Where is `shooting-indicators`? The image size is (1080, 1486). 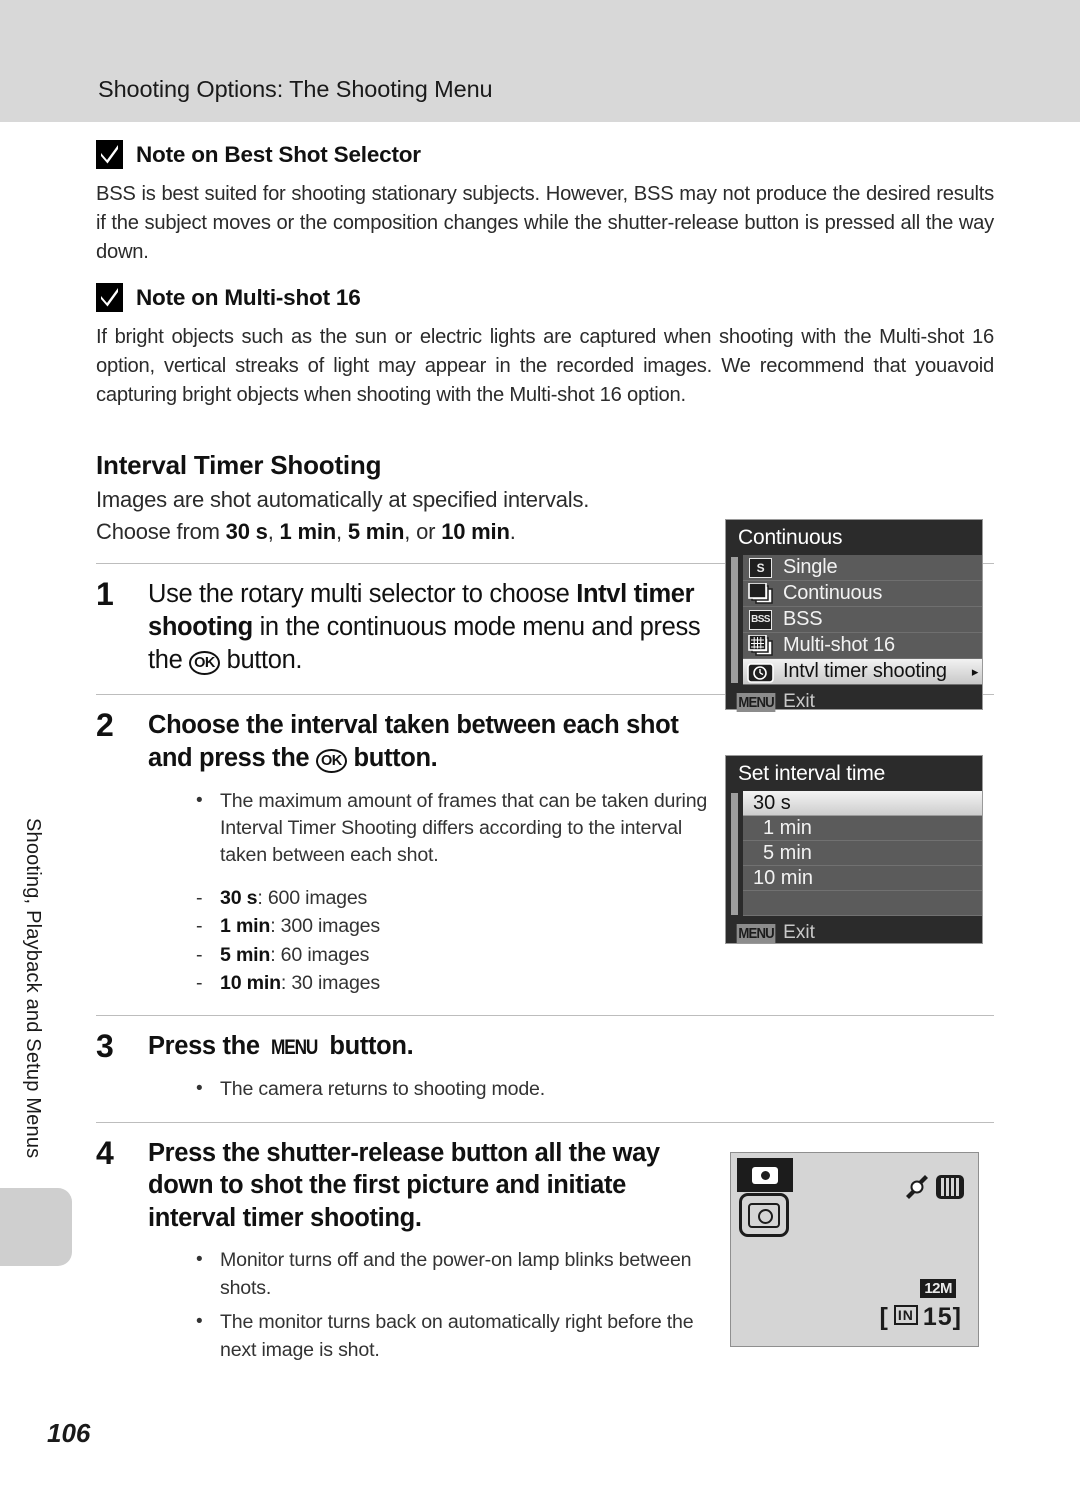 shooting-indicators is located at coordinates (934, 1187).